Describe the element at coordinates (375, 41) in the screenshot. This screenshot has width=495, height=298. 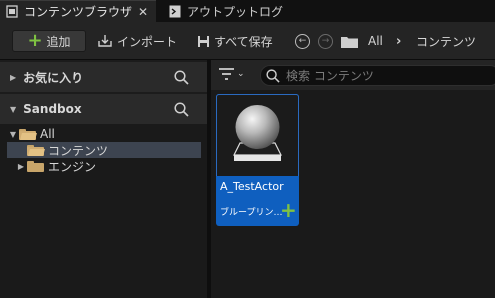
I see `breadcrumb-all: All` at that location.